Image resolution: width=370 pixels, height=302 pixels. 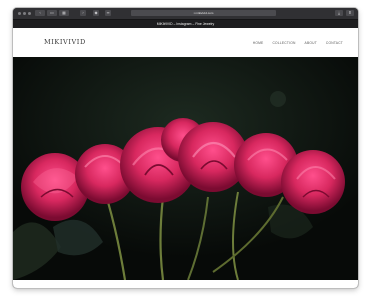 What do you see at coordinates (185, 42) in the screenshot?
I see `site-header: MIKIVIVID HOME COLLECTION ABOUT CONTACT` at bounding box center [185, 42].